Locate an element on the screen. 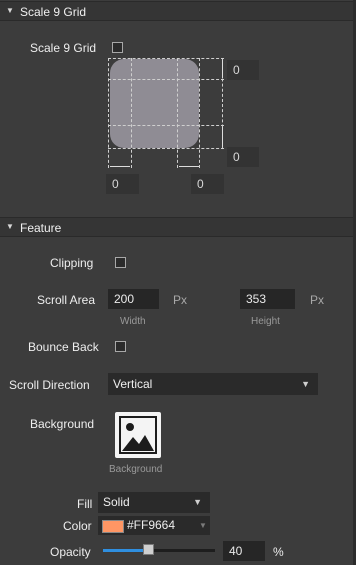 This screenshot has height=565, width=356. opacity-input: 40 is located at coordinates (244, 551).